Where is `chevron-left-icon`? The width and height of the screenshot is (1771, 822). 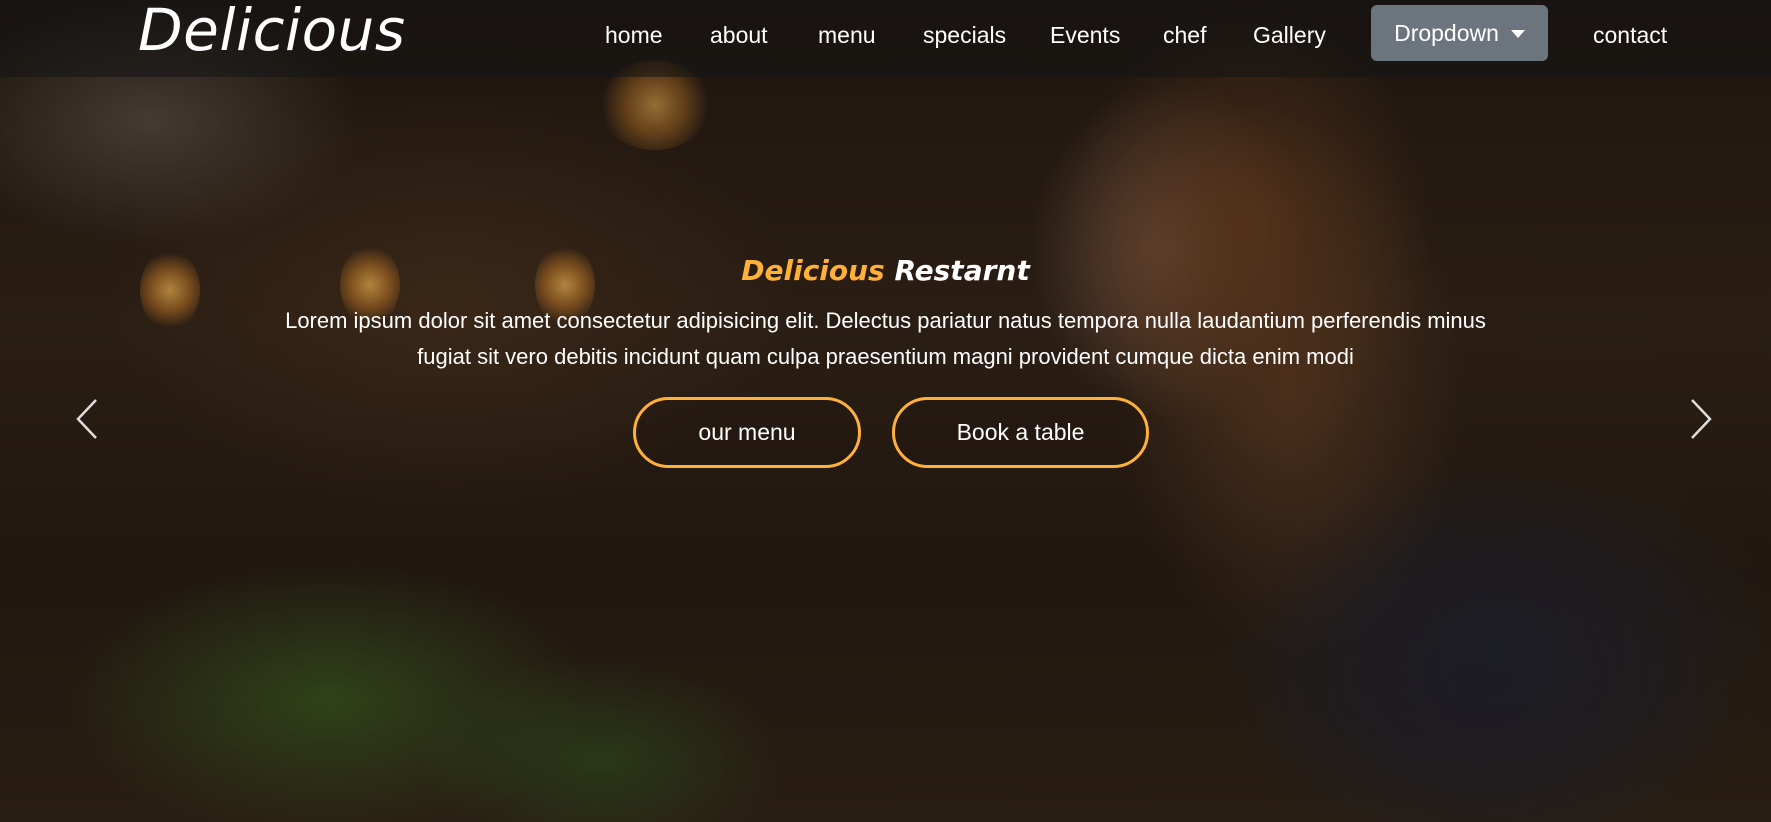
chevron-left-icon is located at coordinates (86, 419).